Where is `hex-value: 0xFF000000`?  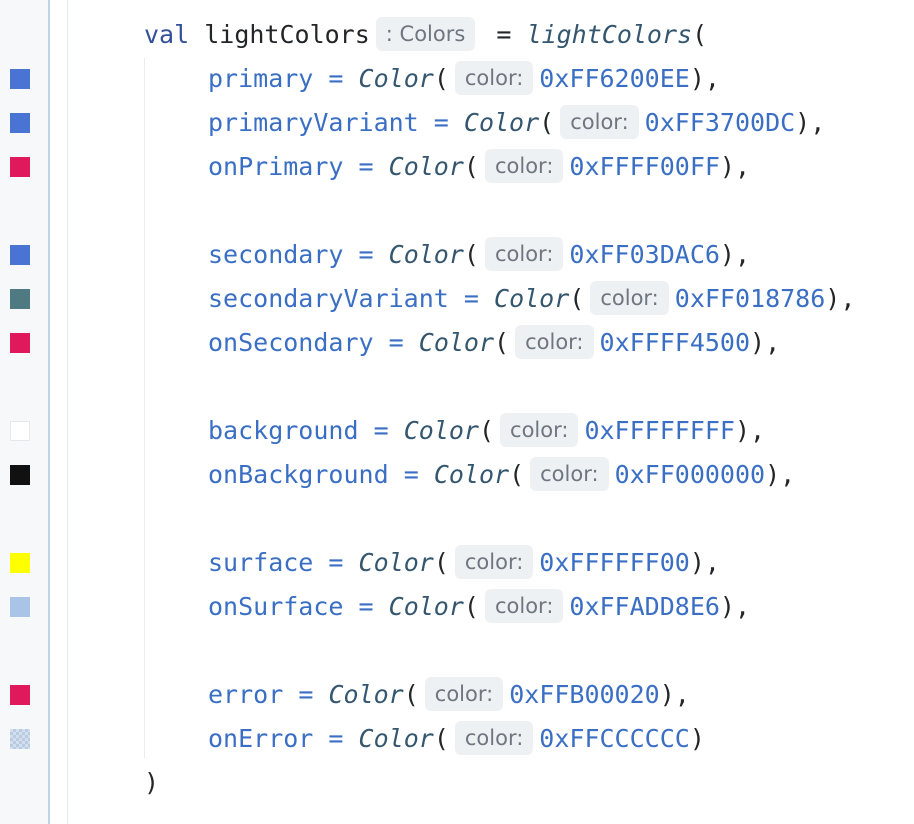
hex-value: 0xFF000000 is located at coordinates (690, 474).